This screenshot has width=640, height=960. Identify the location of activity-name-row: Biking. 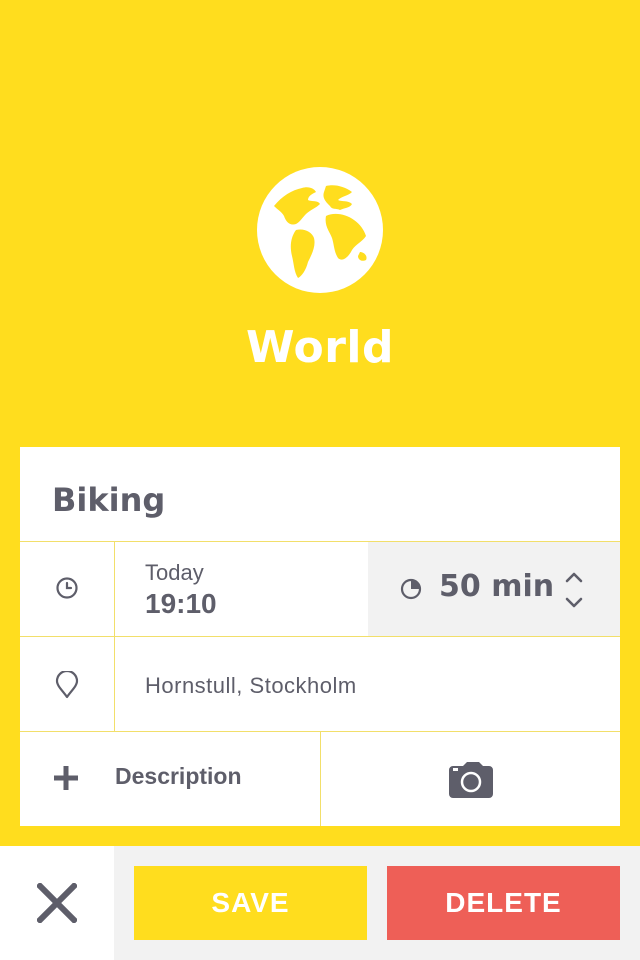
(320, 494).